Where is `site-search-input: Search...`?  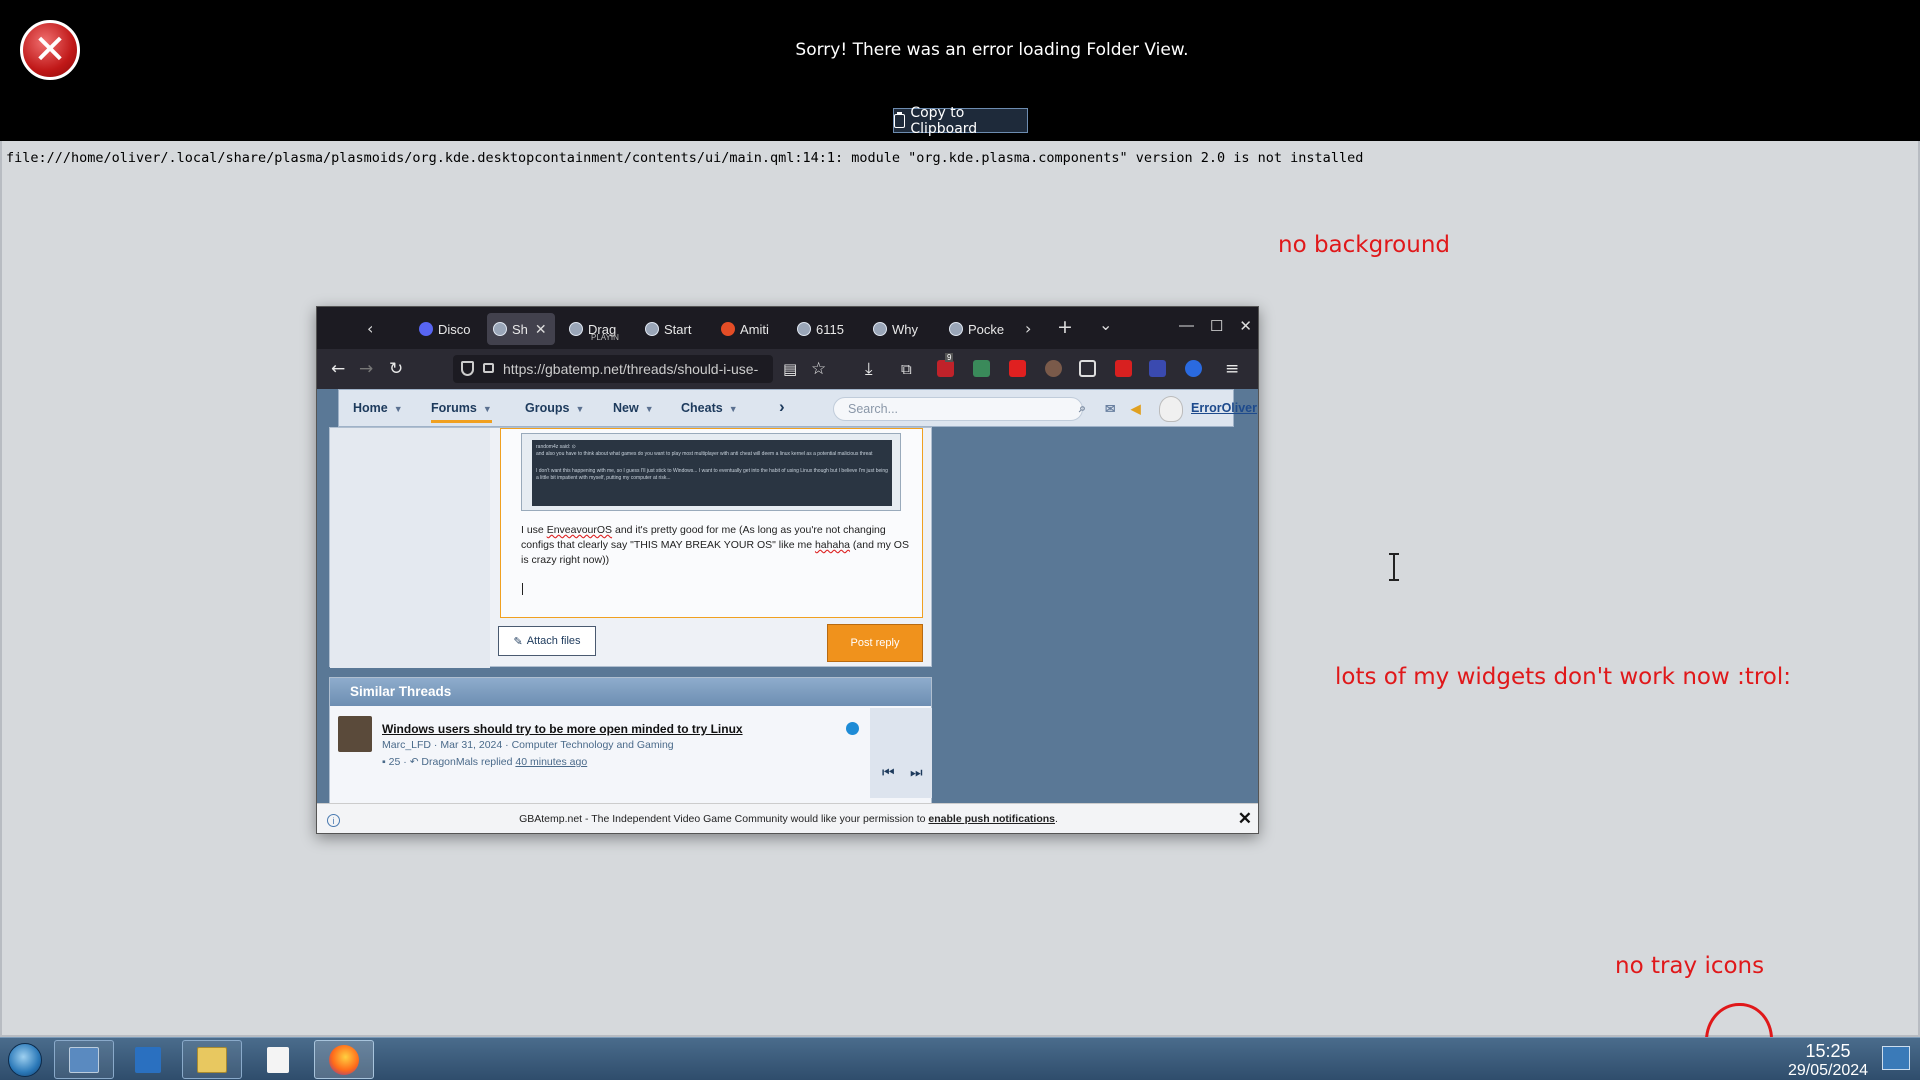 site-search-input: Search... is located at coordinates (958, 409).